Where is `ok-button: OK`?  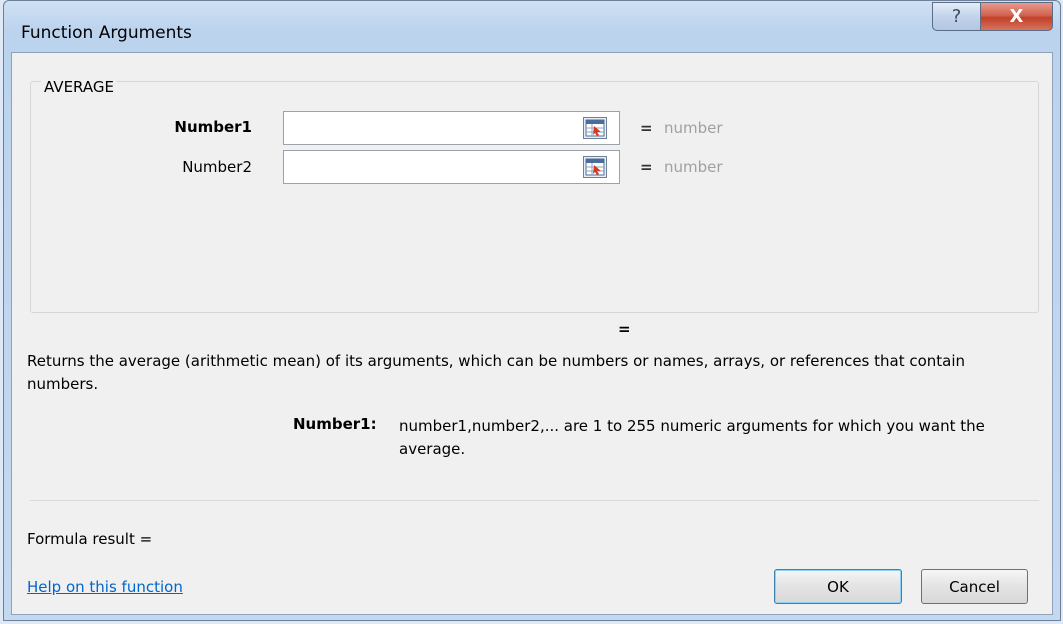 ok-button: OK is located at coordinates (838, 586).